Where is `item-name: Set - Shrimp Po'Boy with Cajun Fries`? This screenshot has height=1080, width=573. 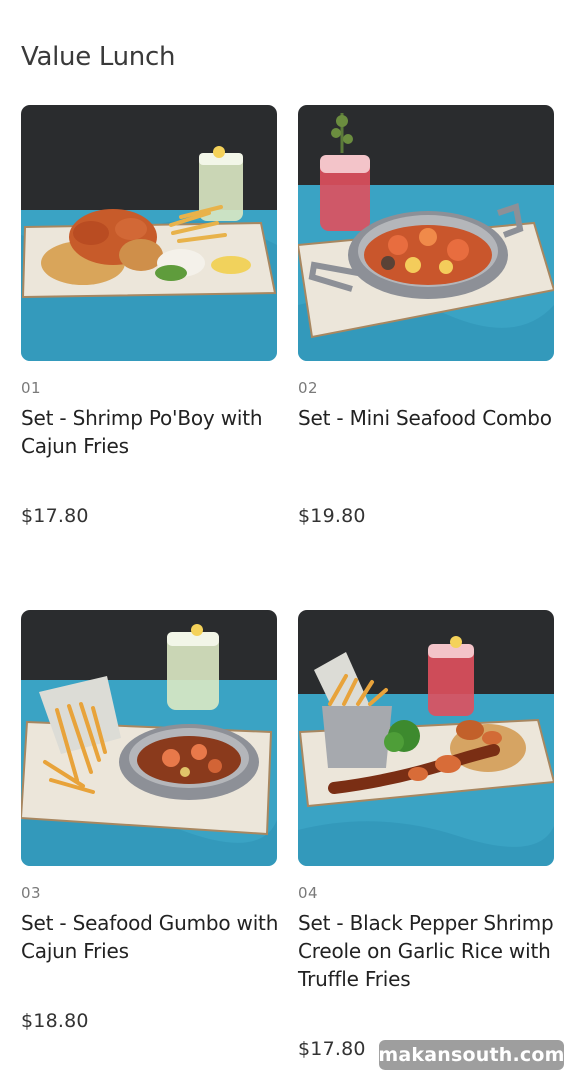
item-name: Set - Shrimp Po'Boy with Cajun Fries is located at coordinates (152, 432).